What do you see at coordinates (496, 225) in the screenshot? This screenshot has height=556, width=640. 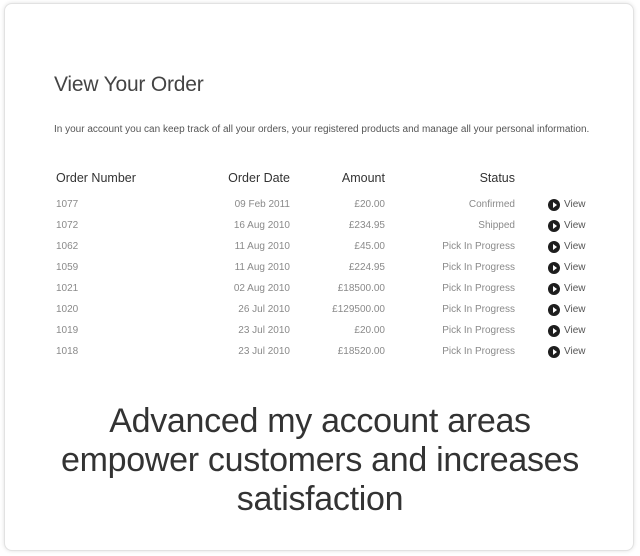 I see `order-status: Shipped` at bounding box center [496, 225].